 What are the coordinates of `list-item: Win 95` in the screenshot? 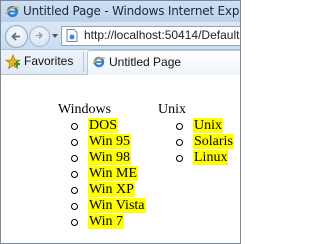 It's located at (108, 142).